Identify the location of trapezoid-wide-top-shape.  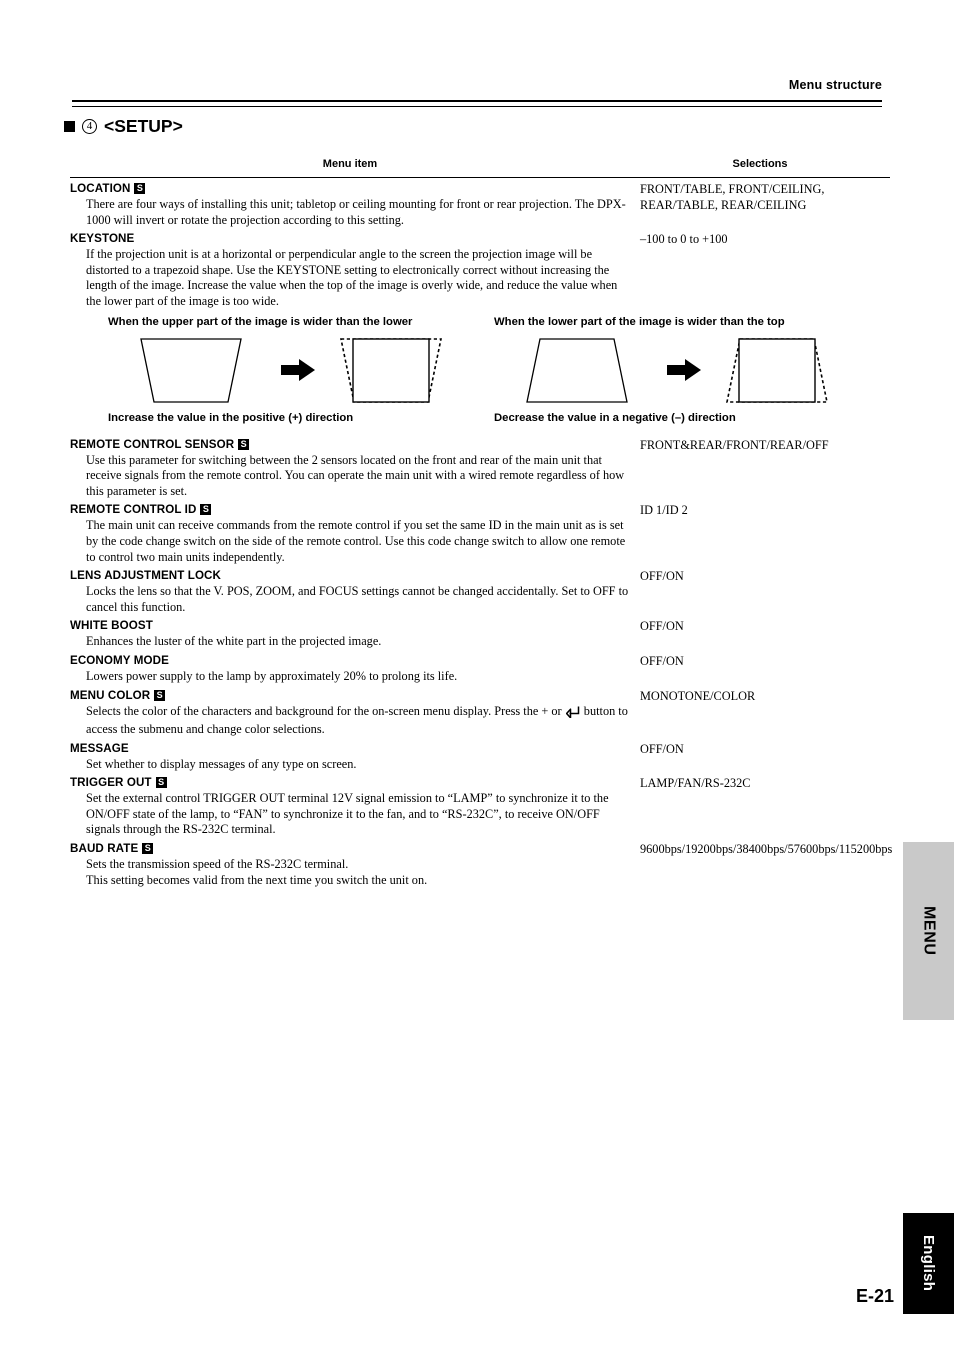
(191, 370).